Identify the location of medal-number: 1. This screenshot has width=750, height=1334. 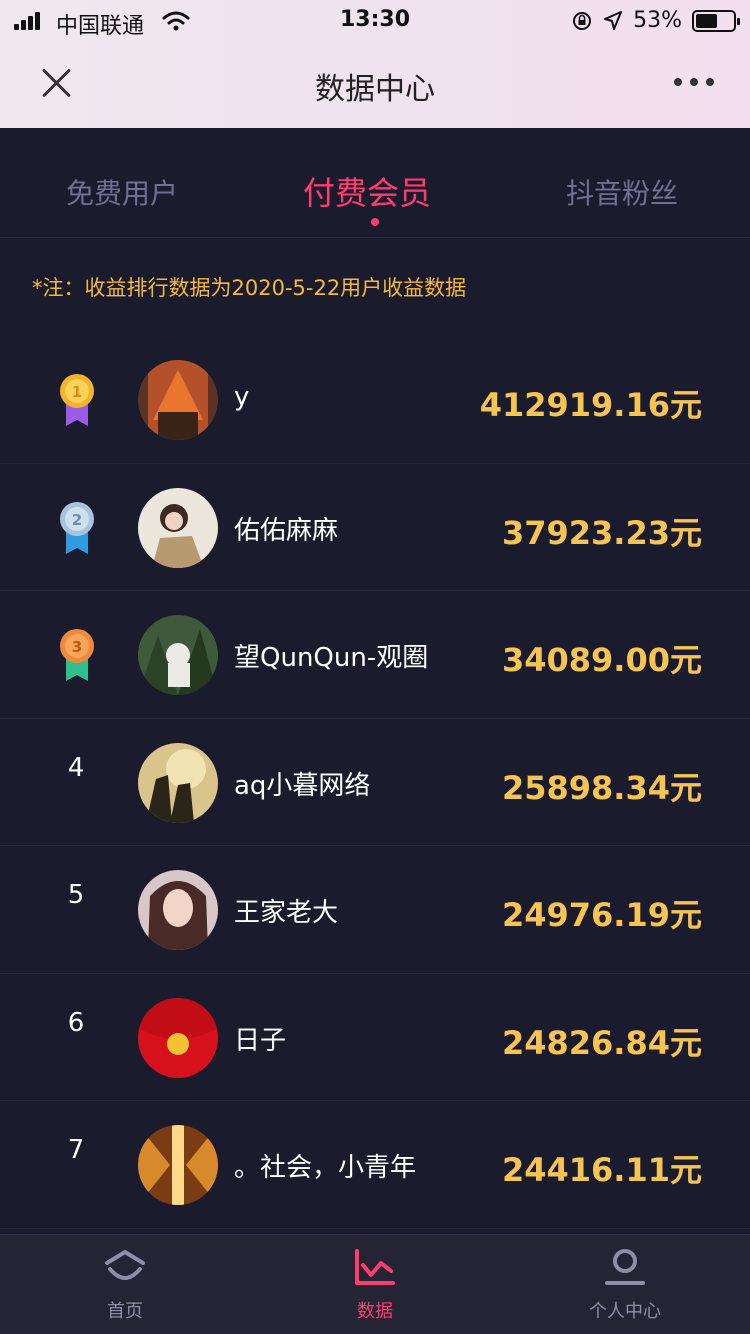
(77, 392).